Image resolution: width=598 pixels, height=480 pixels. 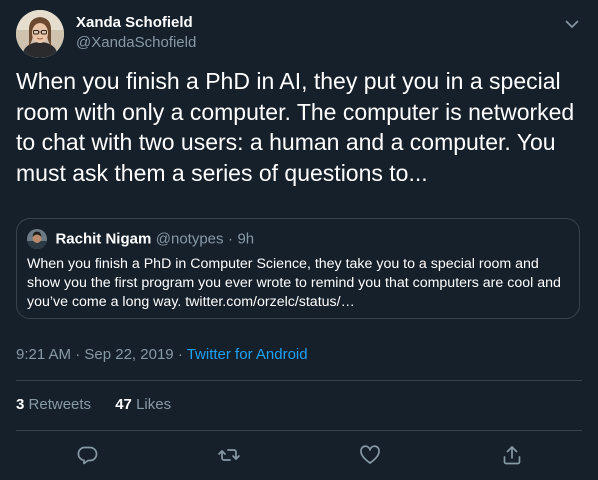 What do you see at coordinates (572, 24) in the screenshot?
I see `chevron-down-icon` at bounding box center [572, 24].